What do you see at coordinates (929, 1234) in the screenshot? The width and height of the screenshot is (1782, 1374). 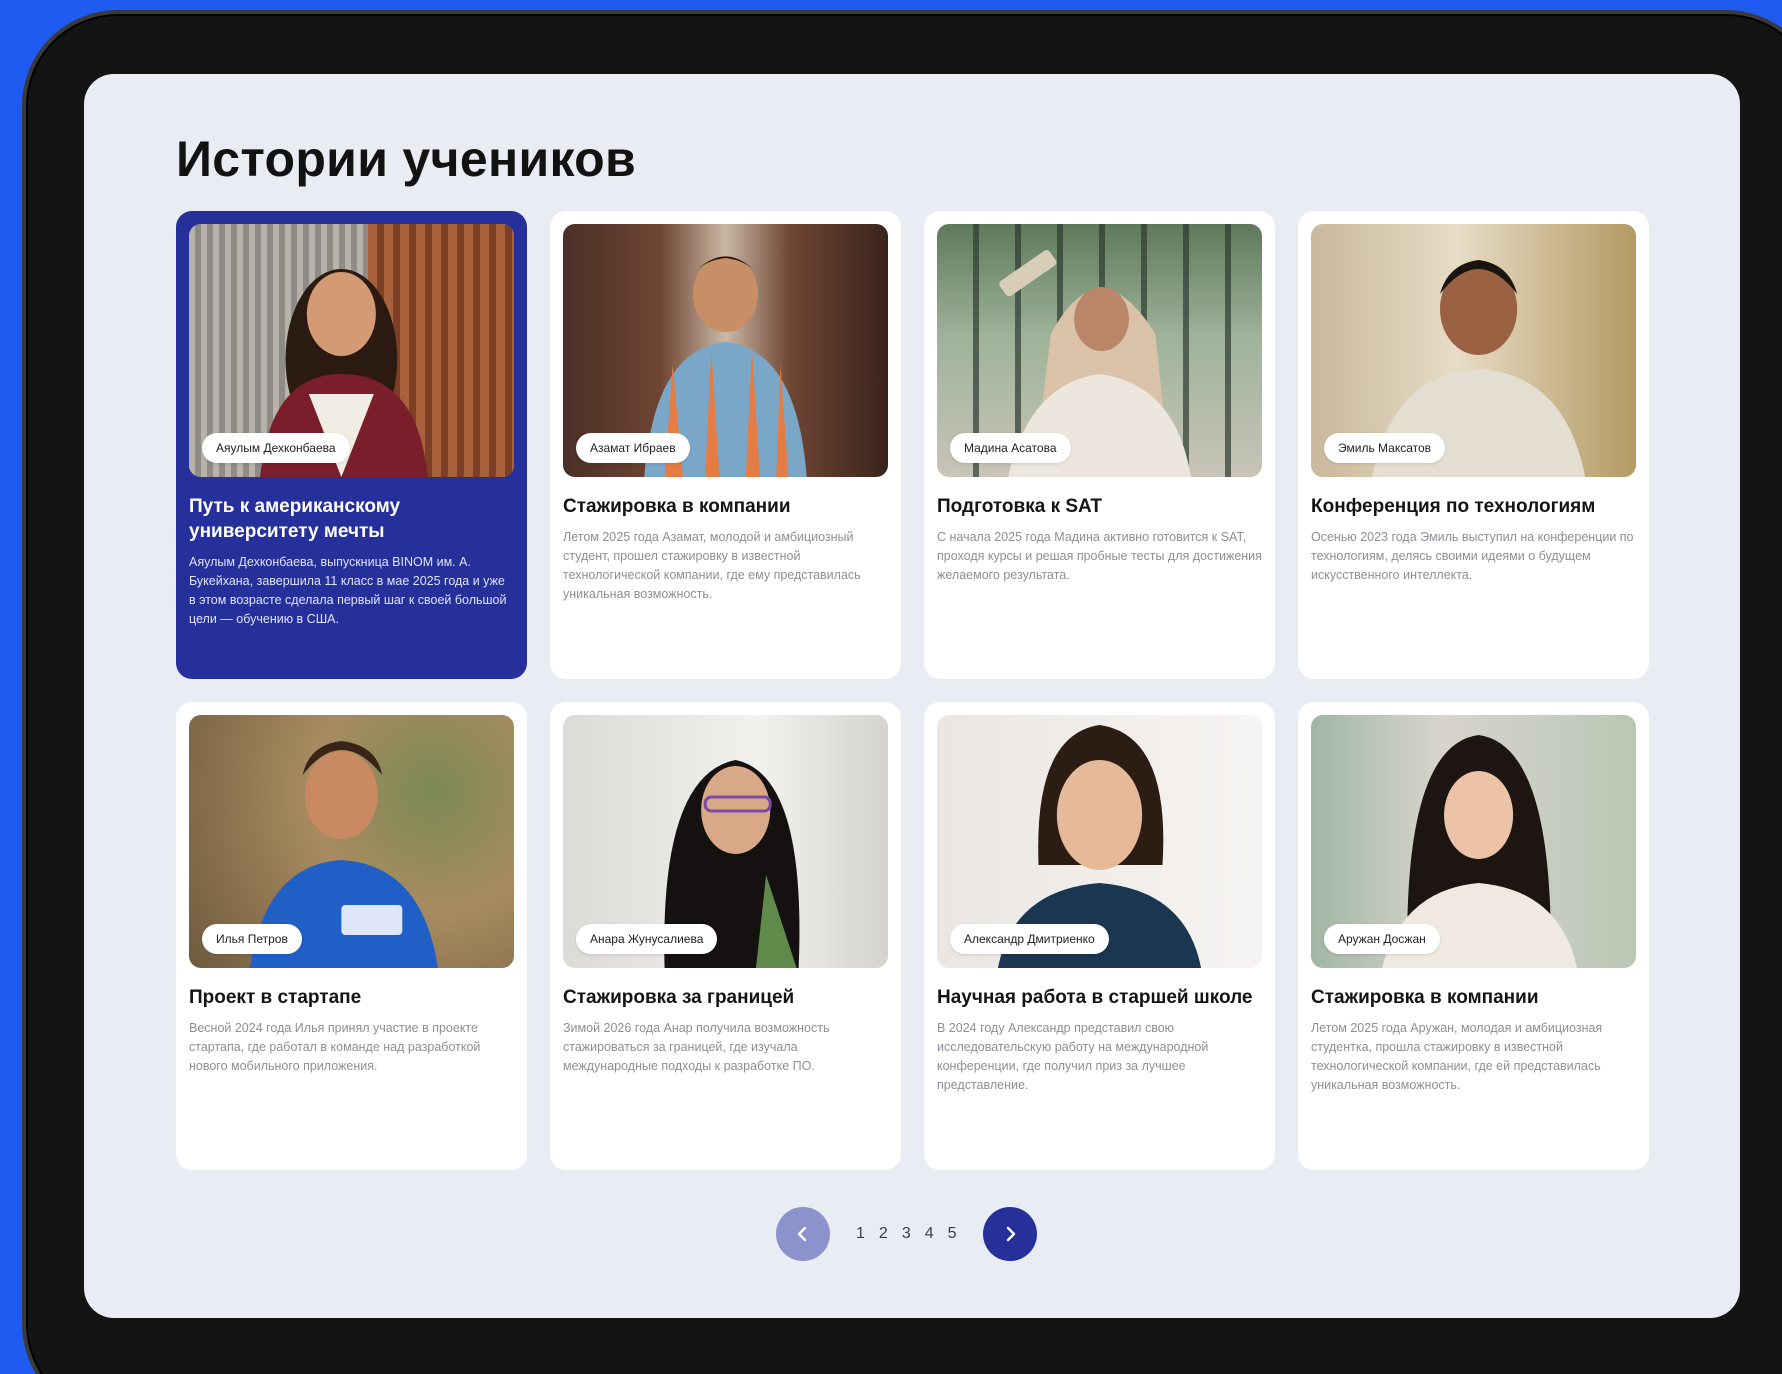 I see `pagination-page-4: 4` at bounding box center [929, 1234].